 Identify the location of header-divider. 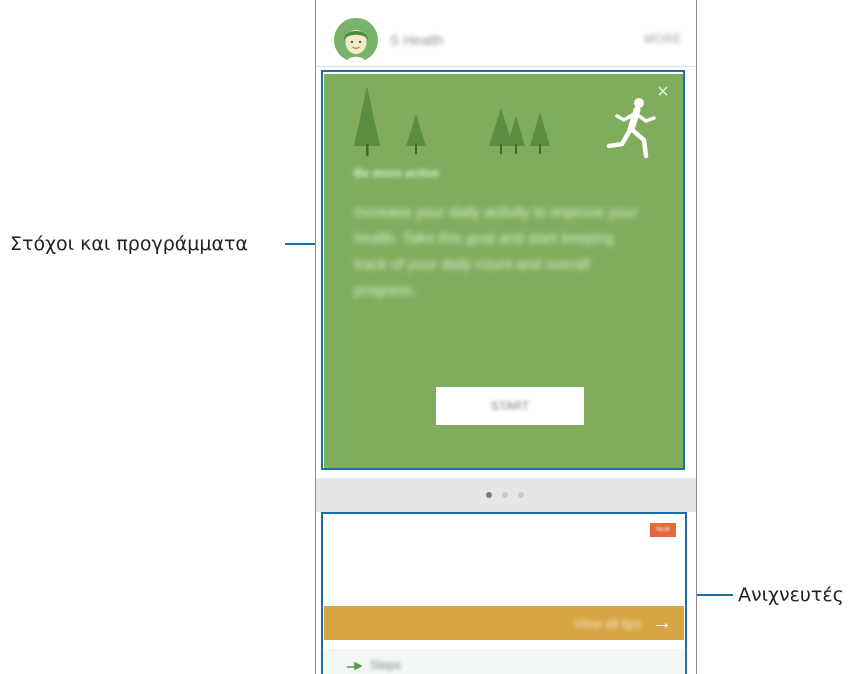
(506, 66).